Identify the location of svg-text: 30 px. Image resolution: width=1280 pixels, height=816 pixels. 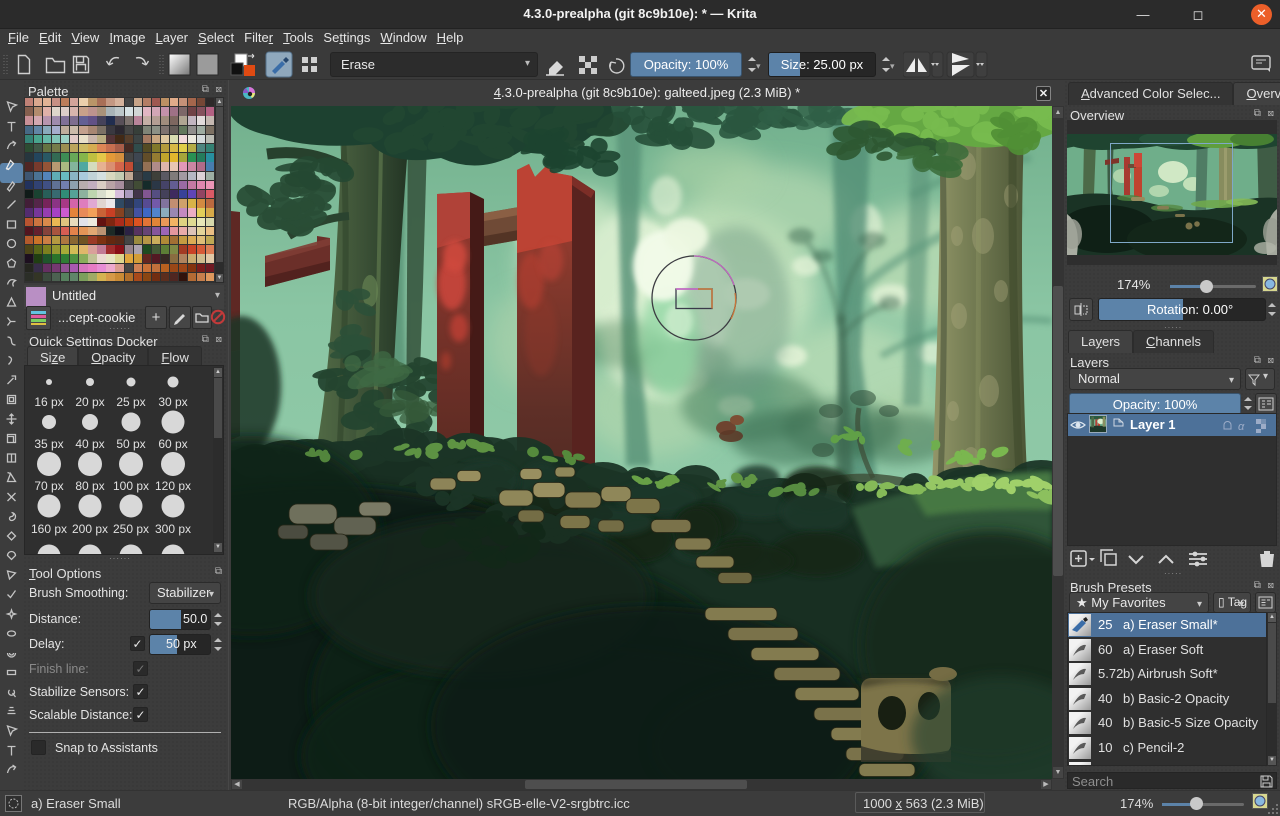
(172, 402).